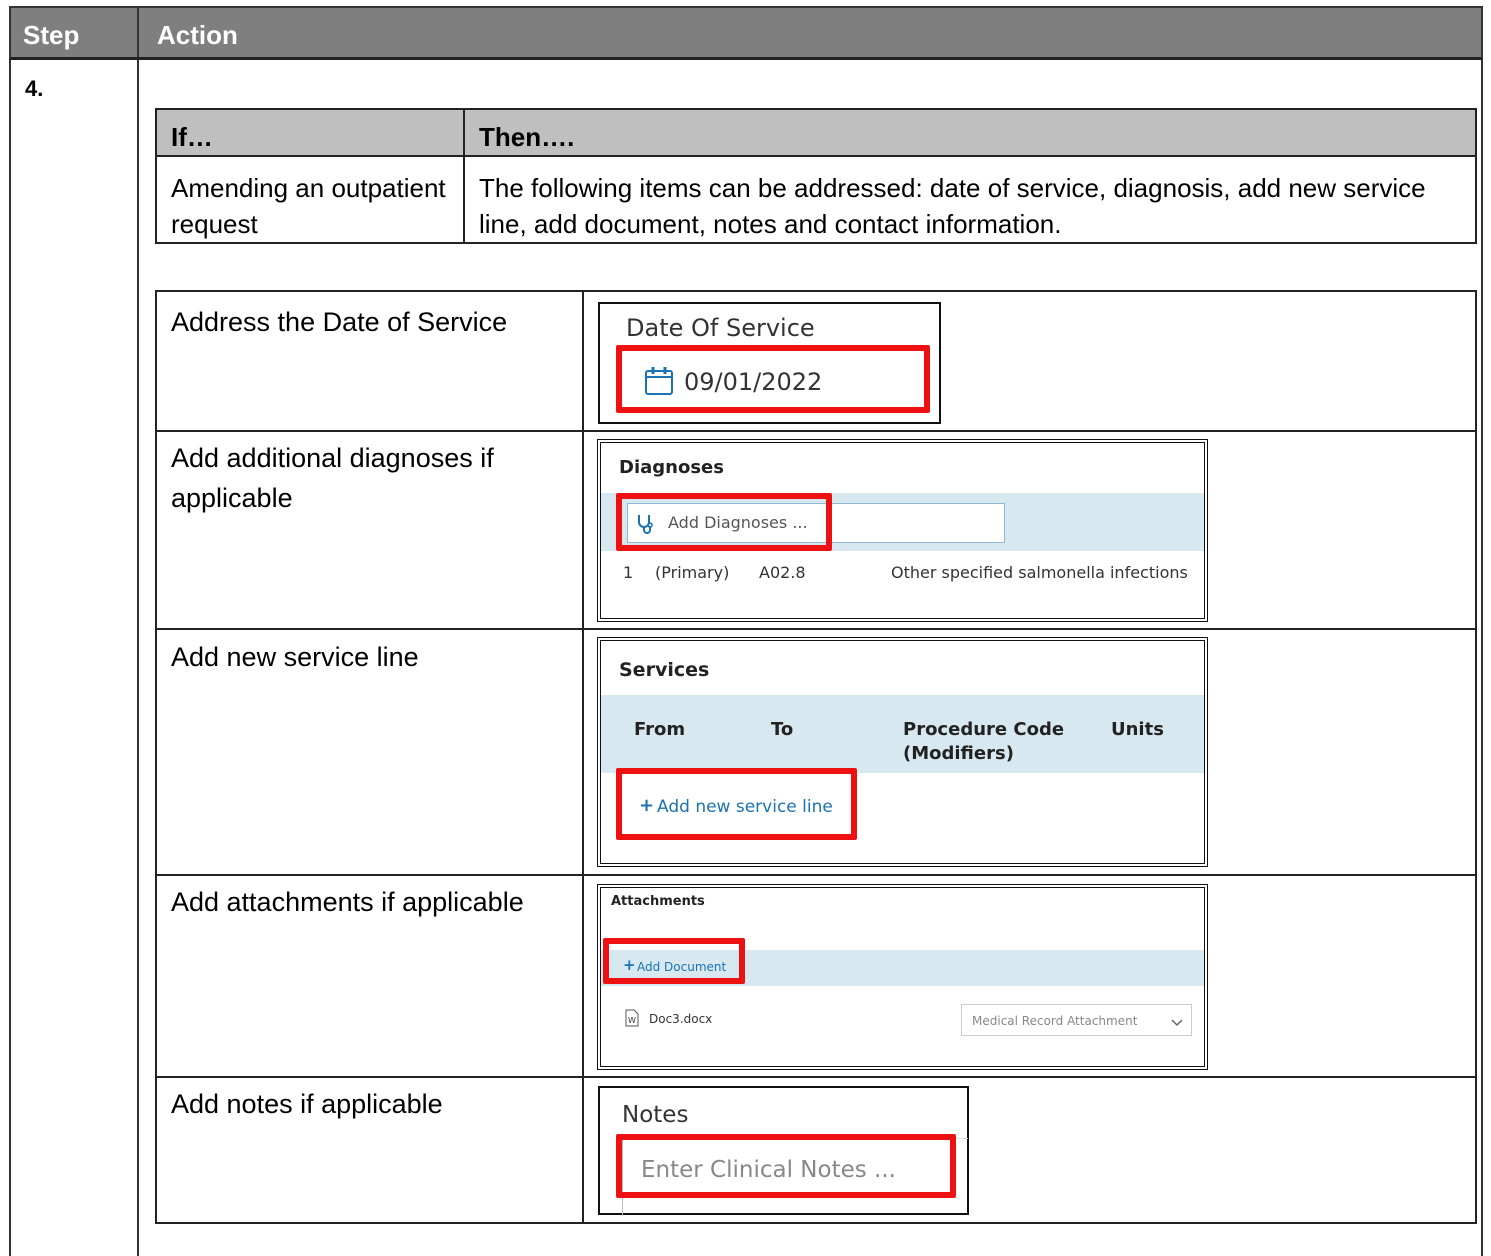 This screenshot has width=1491, height=1256. I want to click on diagnosis-code: A02.8, so click(782, 572).